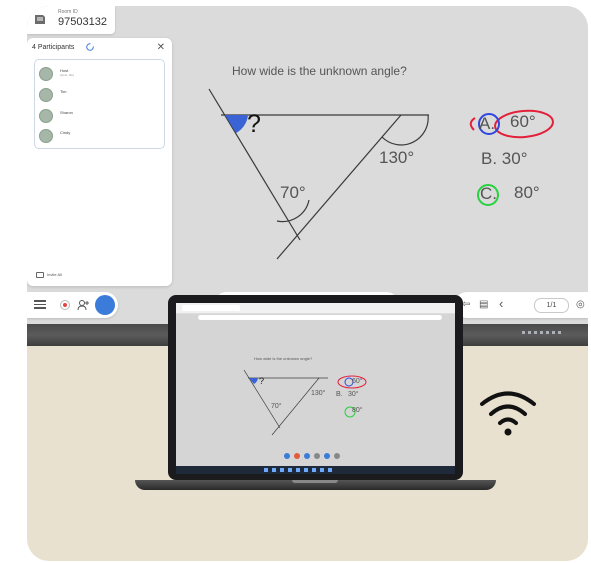 This screenshot has width=591, height=563. What do you see at coordinates (254, 124) in the screenshot?
I see `unknown-angle-marker: ?` at bounding box center [254, 124].